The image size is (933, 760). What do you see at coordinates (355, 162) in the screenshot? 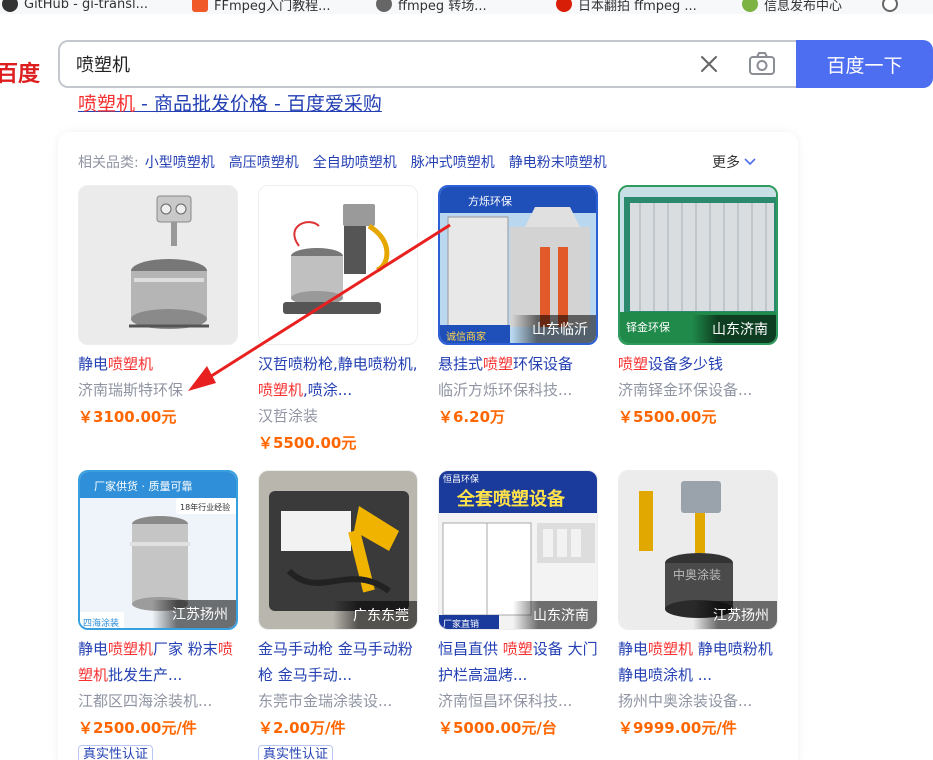
I see `category-link: 全自助喷塑机` at bounding box center [355, 162].